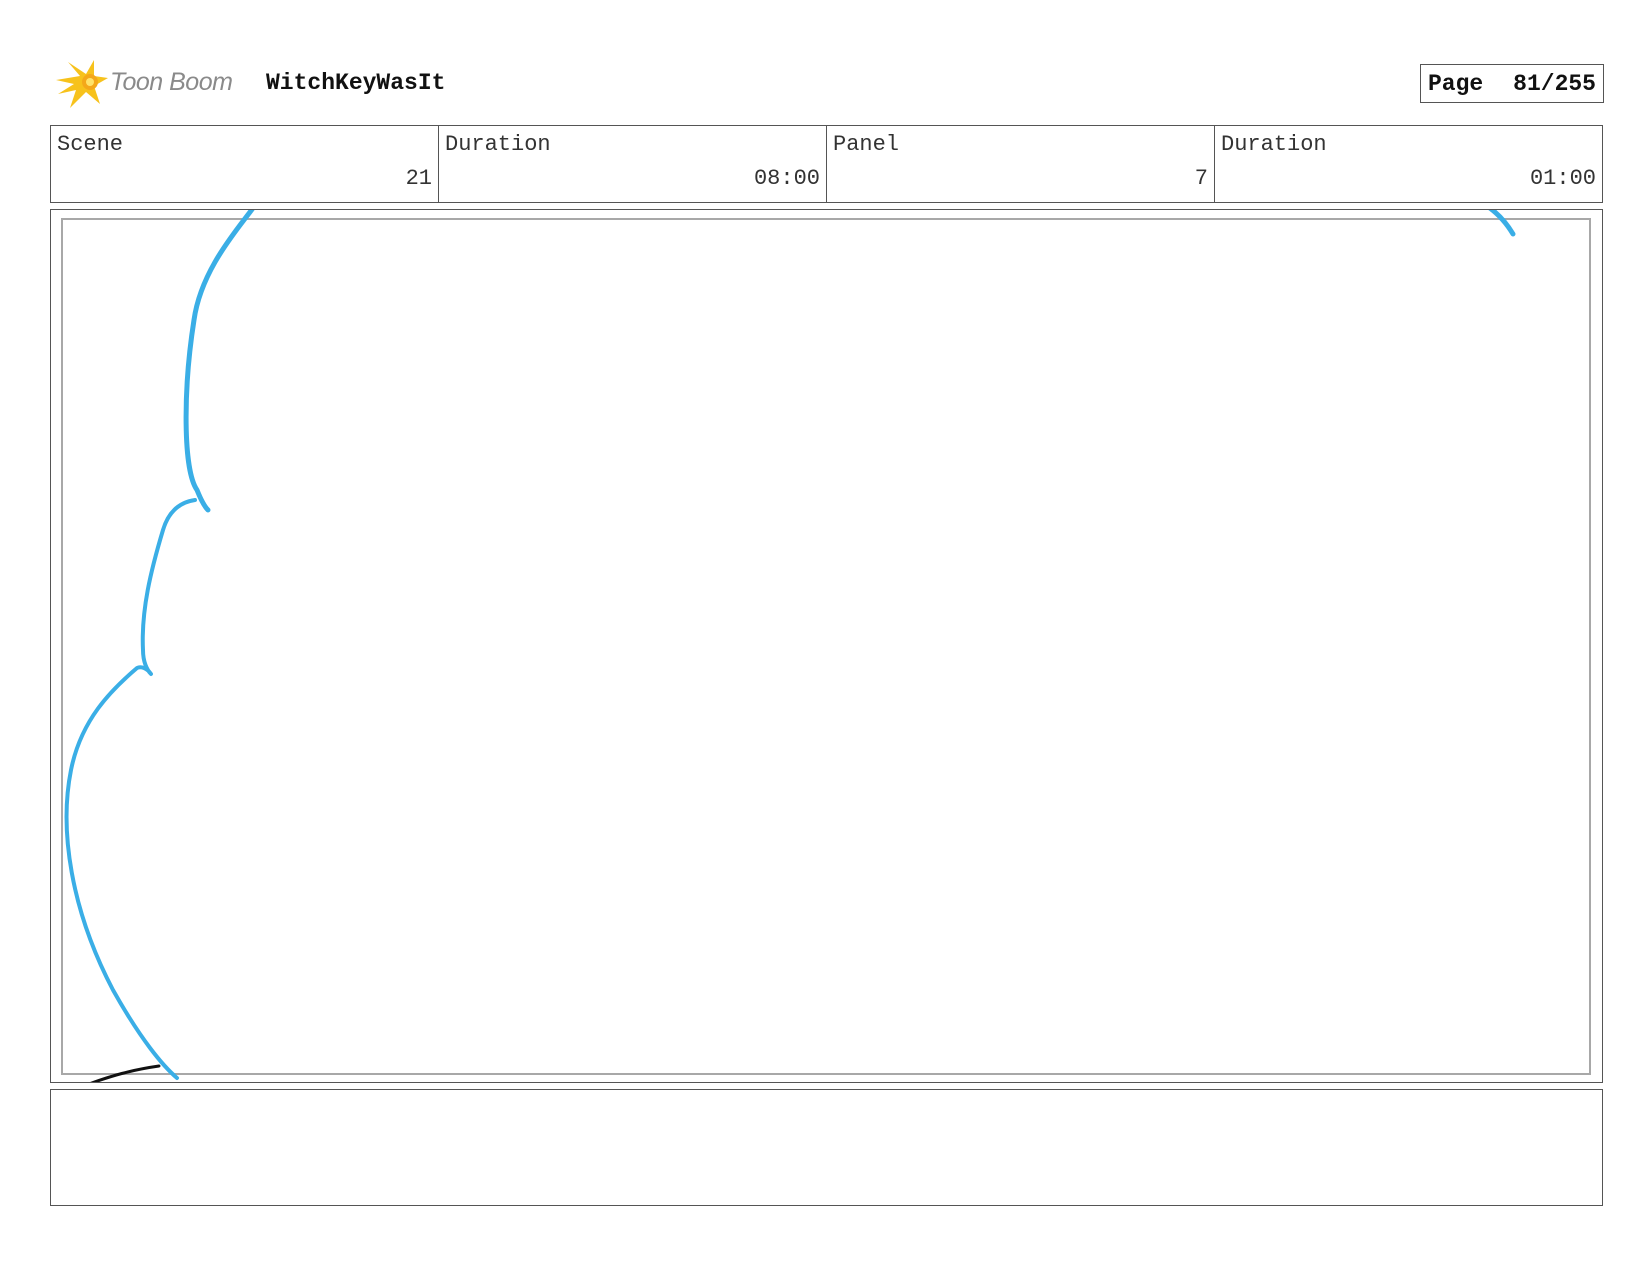 The image size is (1650, 1275). Describe the element at coordinates (1021, 164) in the screenshot. I see `panel-cell: Panel 7` at that location.